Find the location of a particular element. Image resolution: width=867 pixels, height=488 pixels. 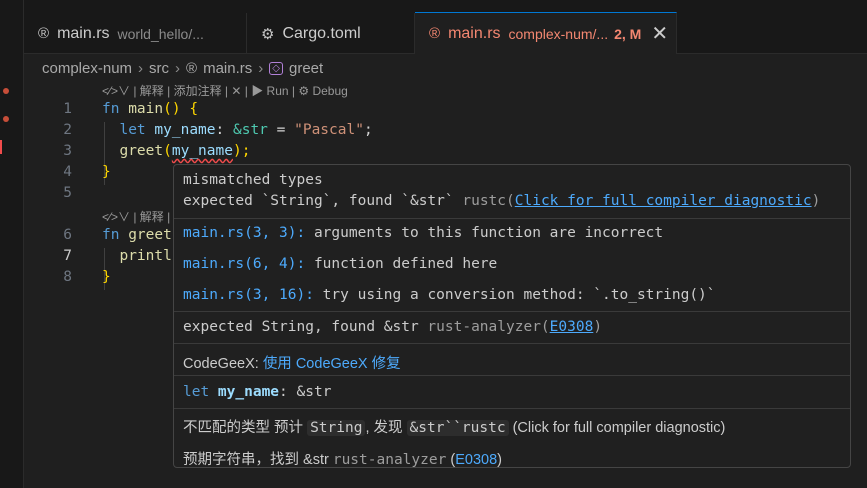

hover-title: mismatched types is located at coordinates (253, 180).